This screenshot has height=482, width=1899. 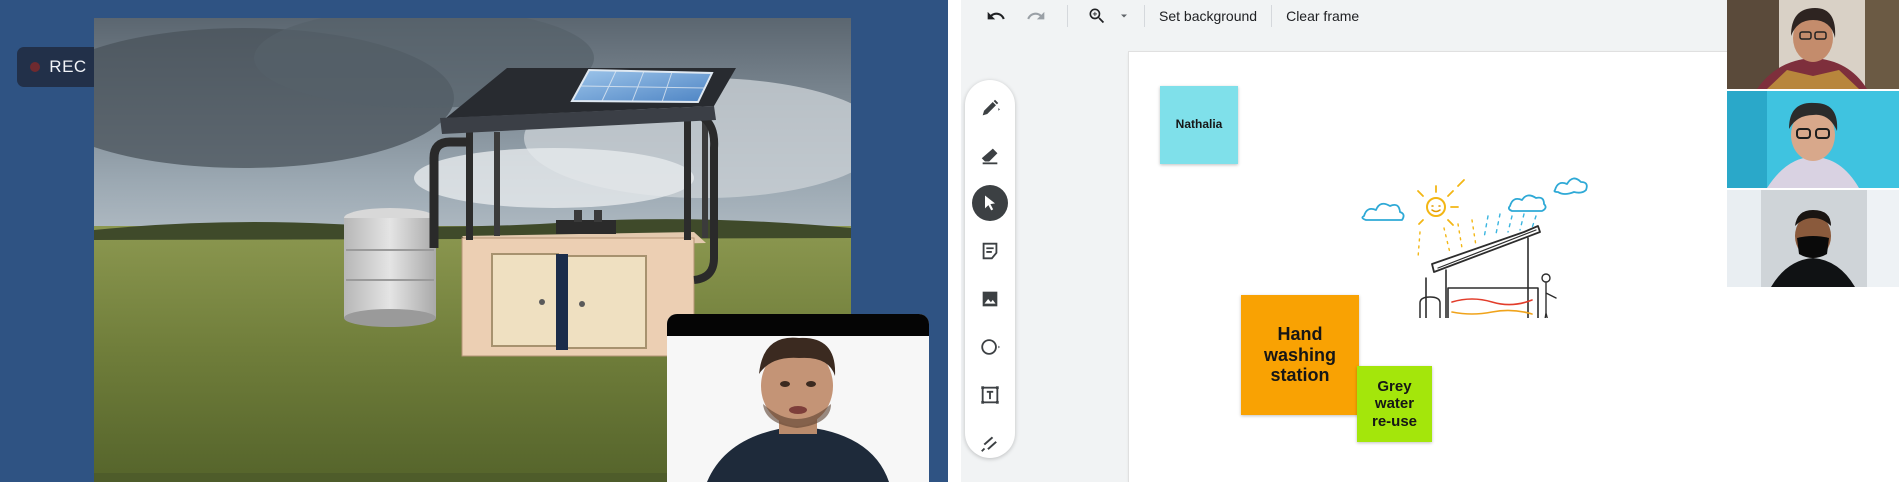 I want to click on recording-dot-icon, so click(x=35, y=67).